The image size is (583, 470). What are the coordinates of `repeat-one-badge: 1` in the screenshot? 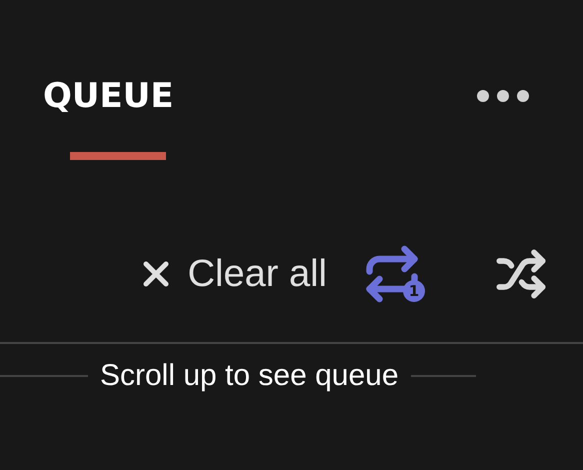 It's located at (414, 291).